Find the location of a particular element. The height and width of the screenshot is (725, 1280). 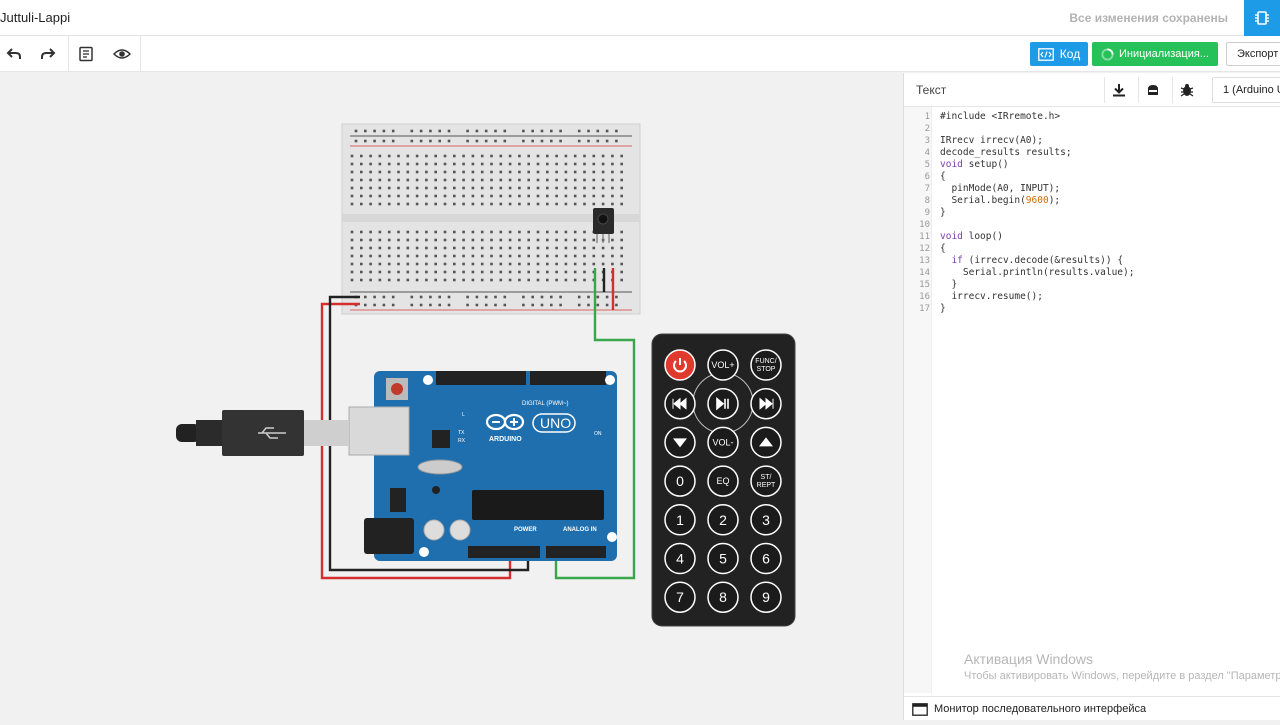

code-line: 7 pinMode(A0, INPUT); is located at coordinates (1092, 189).